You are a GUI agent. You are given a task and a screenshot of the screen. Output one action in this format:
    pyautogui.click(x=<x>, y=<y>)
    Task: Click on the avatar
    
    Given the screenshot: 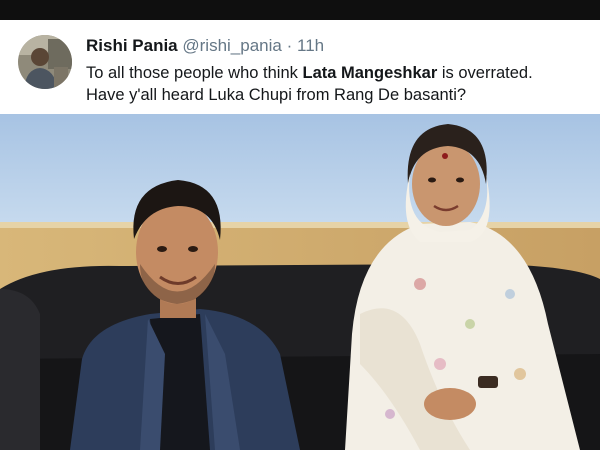 What is the action you would take?
    pyautogui.click(x=45, y=62)
    